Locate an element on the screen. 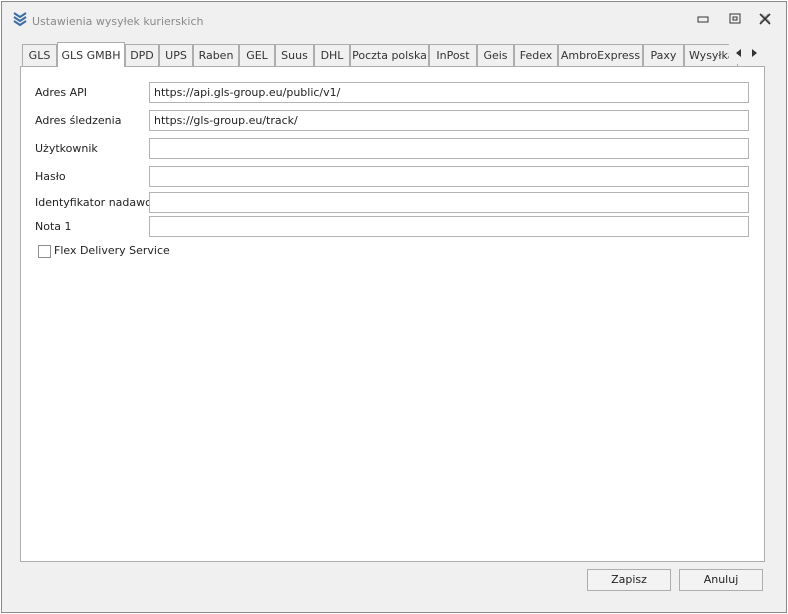 Image resolution: width=788 pixels, height=614 pixels. tab-raben: Raben is located at coordinates (216, 55).